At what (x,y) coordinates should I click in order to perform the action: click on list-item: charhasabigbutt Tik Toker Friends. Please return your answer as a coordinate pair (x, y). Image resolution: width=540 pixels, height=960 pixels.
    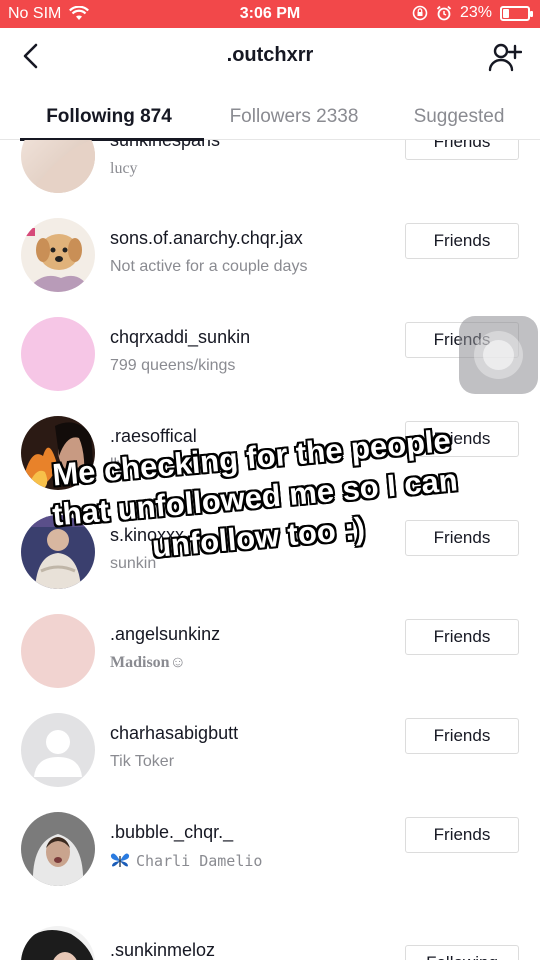
    Looking at the image, I should click on (270, 750).